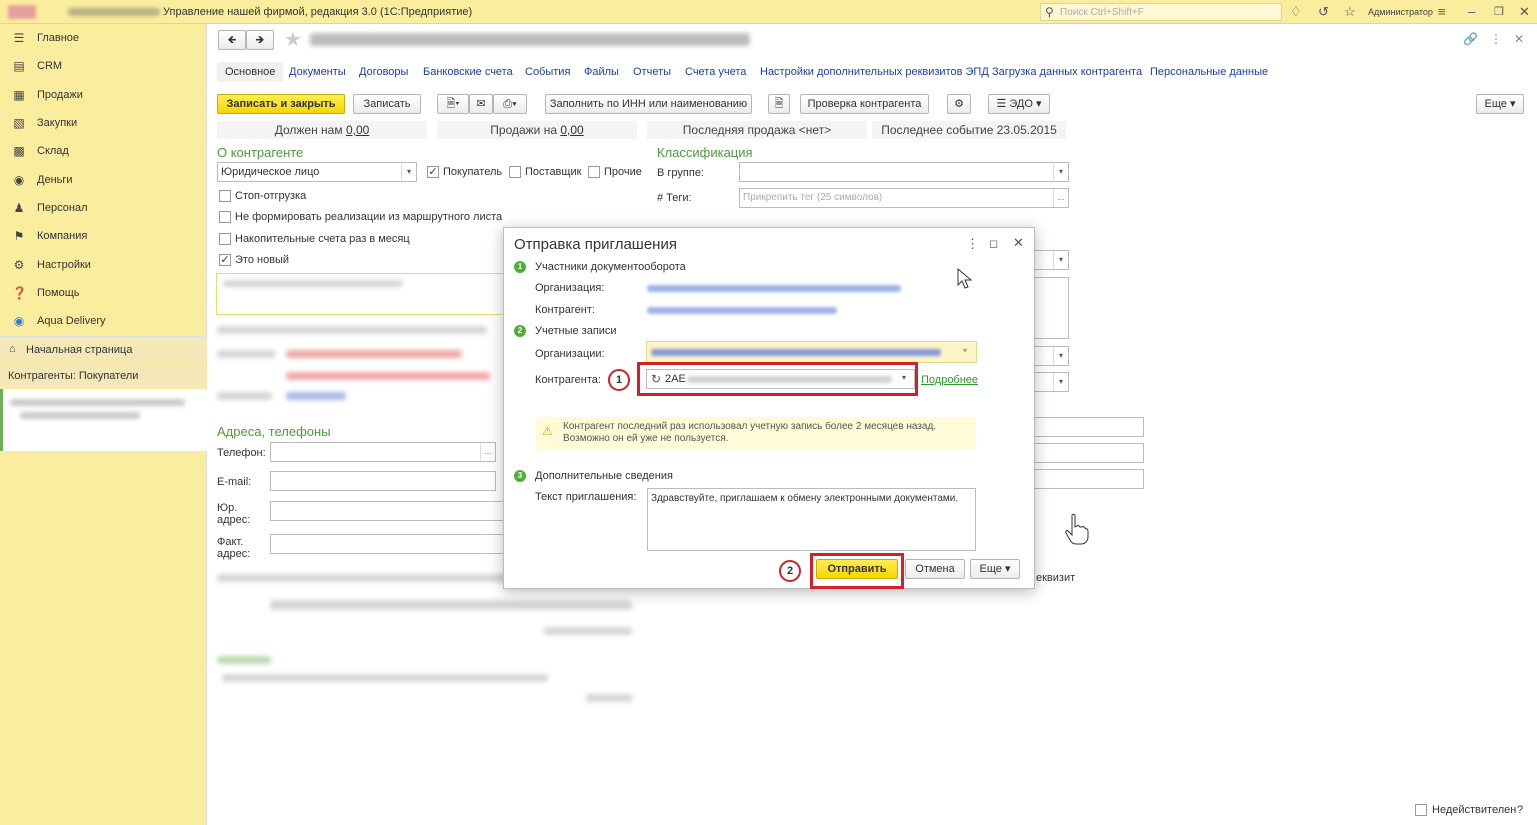  I want to click on hidden-select-3: ▾, so click(1051, 382).